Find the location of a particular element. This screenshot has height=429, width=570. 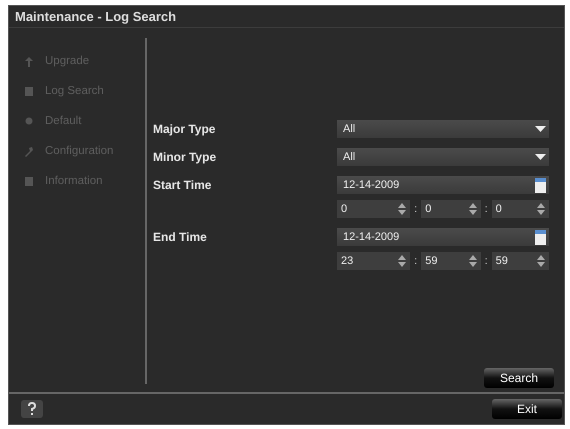

field-label: End Time is located at coordinates (180, 236).